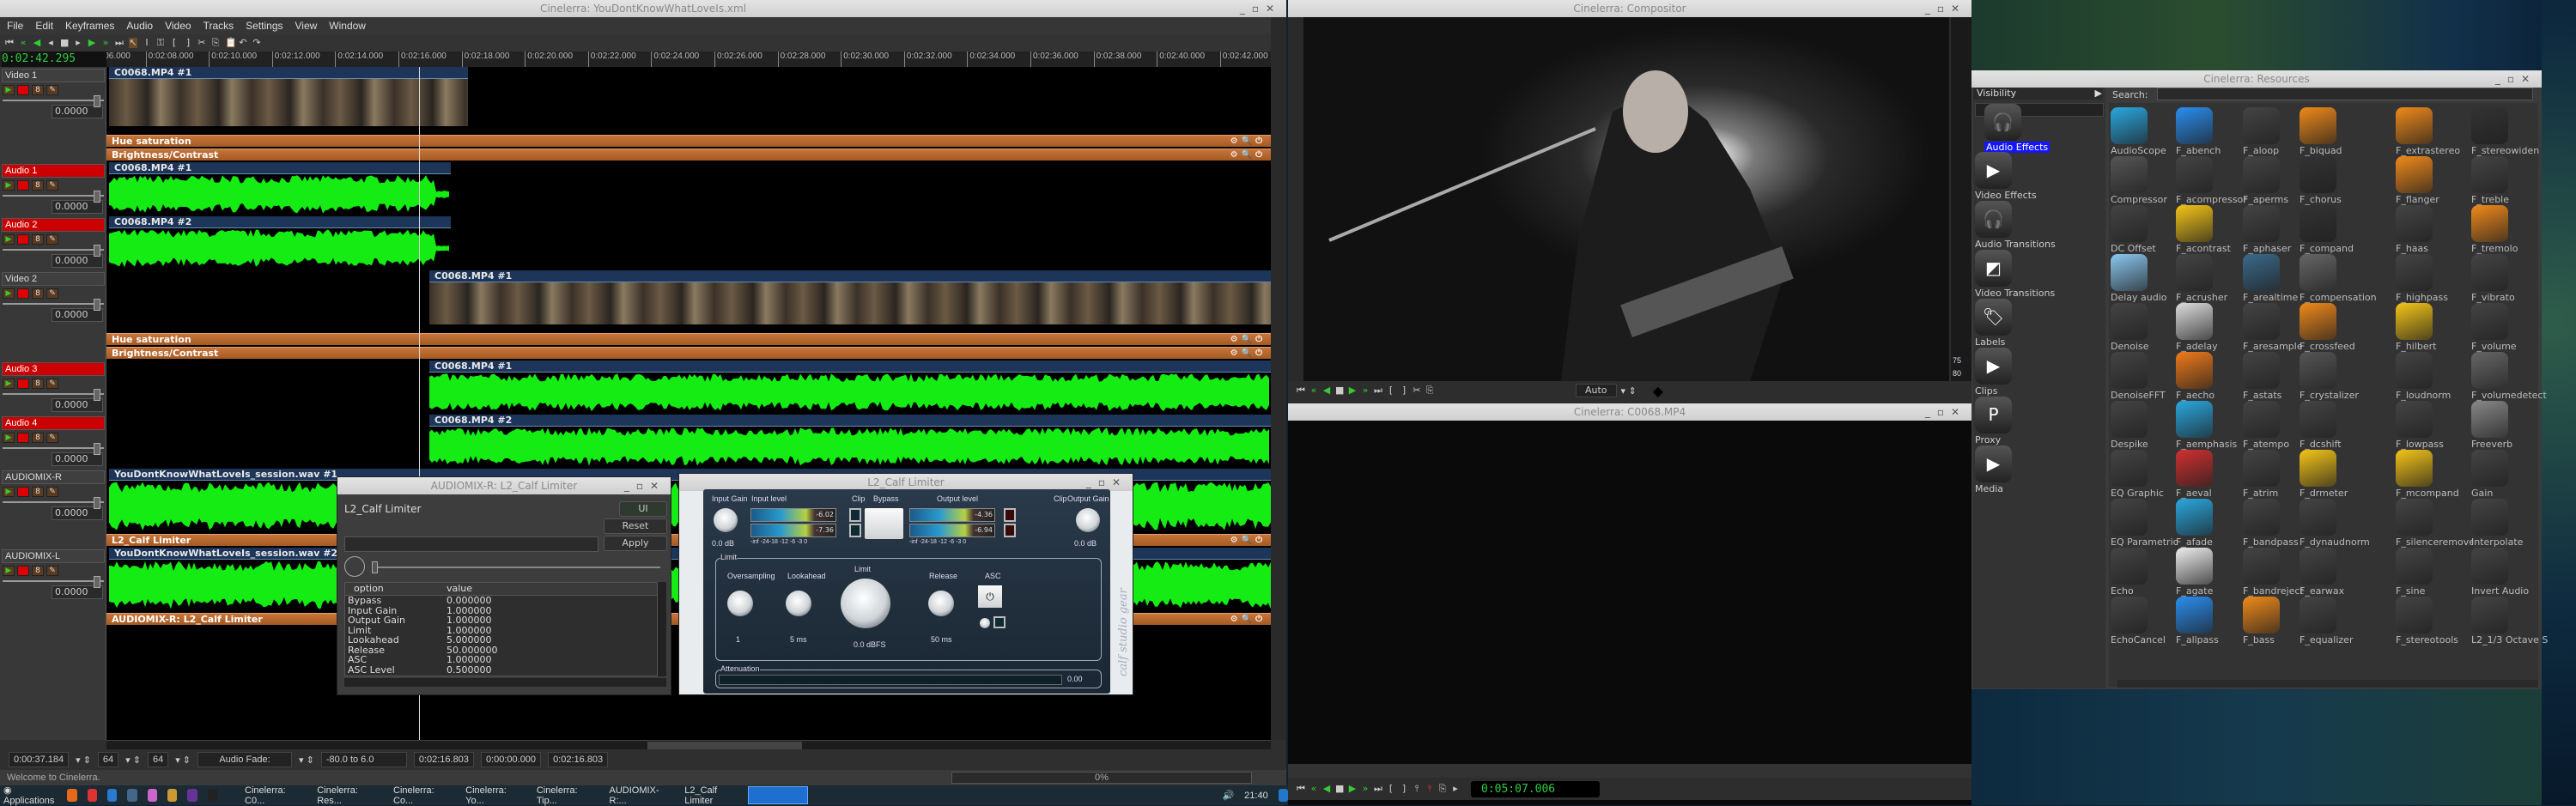  What do you see at coordinates (396, 589) in the screenshot?
I see `column-header: option` at bounding box center [396, 589].